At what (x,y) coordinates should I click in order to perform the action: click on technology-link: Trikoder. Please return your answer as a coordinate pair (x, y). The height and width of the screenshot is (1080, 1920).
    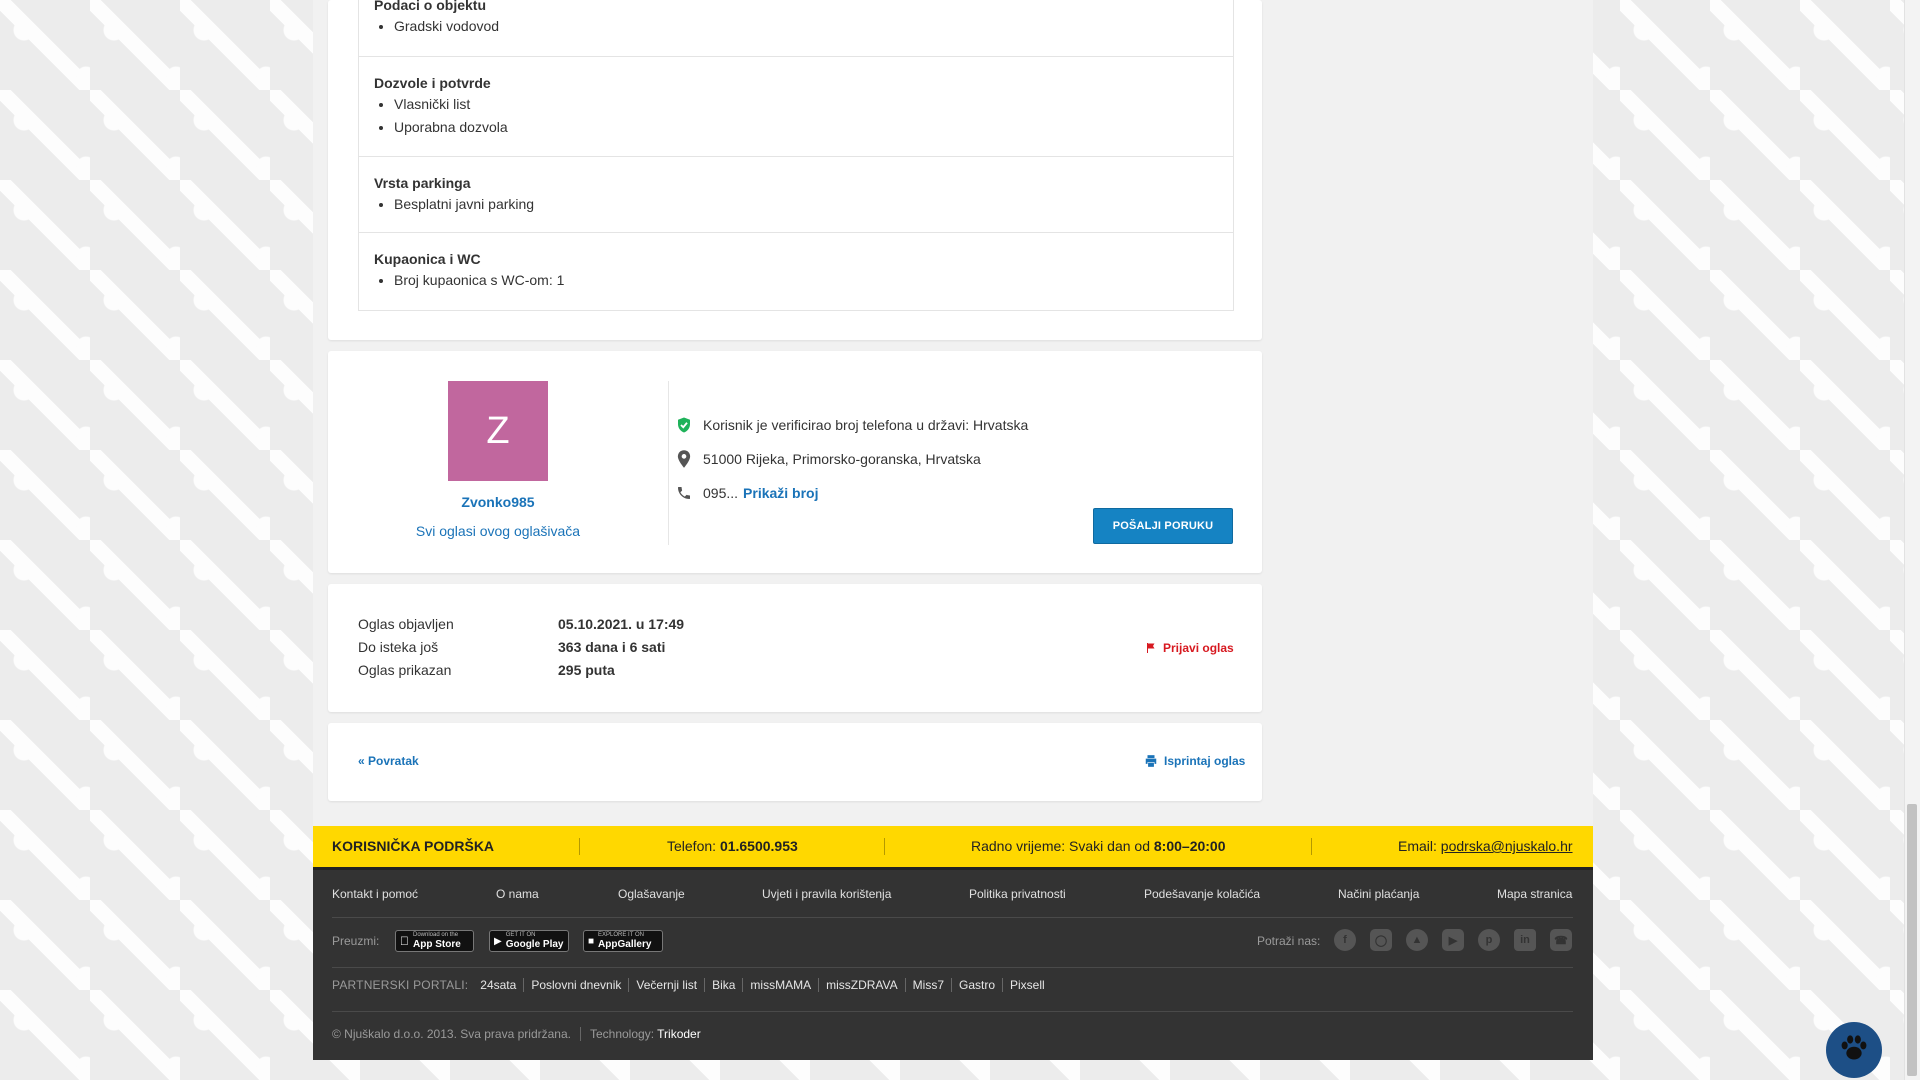
    Looking at the image, I should click on (679, 1034).